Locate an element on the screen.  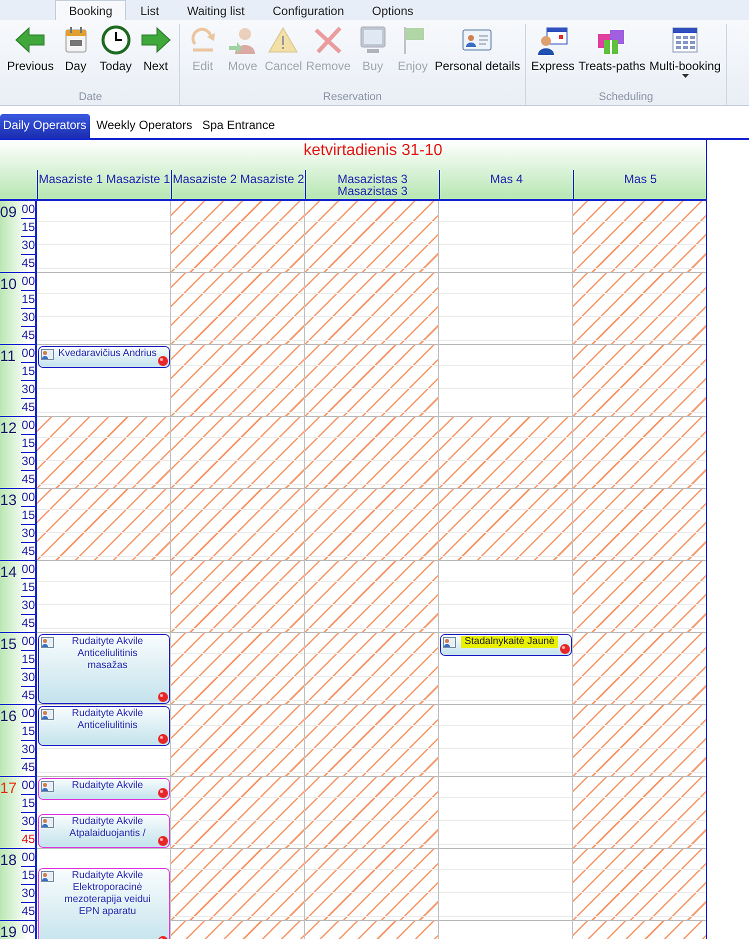
ribbon-button: Multi-booking is located at coordinates (685, 57).